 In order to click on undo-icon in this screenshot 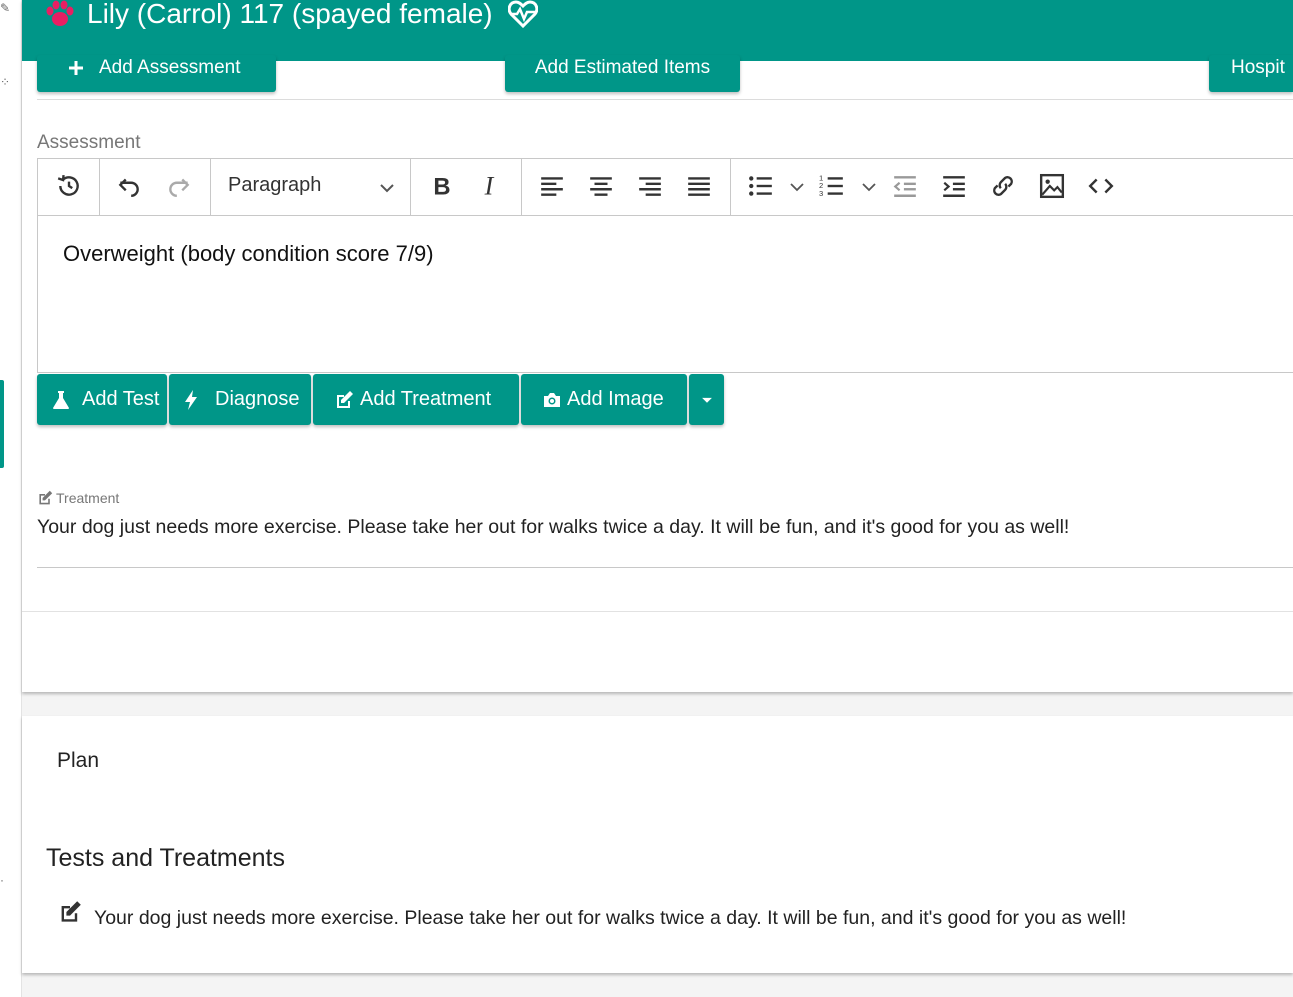, I will do `click(128, 187)`.